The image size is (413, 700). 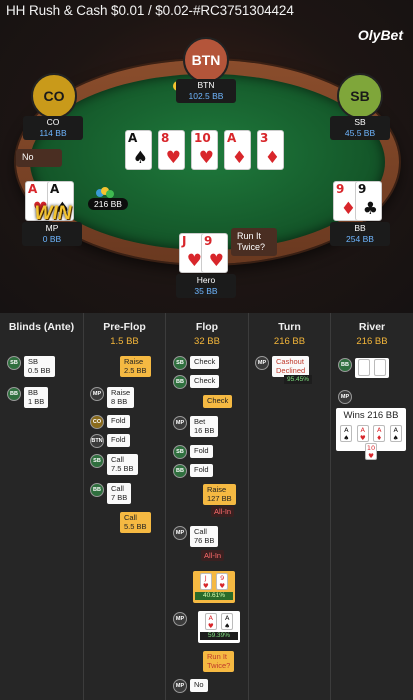 What do you see at coordinates (97, 422) in the screenshot?
I see `player-co-icon: CO` at bounding box center [97, 422].